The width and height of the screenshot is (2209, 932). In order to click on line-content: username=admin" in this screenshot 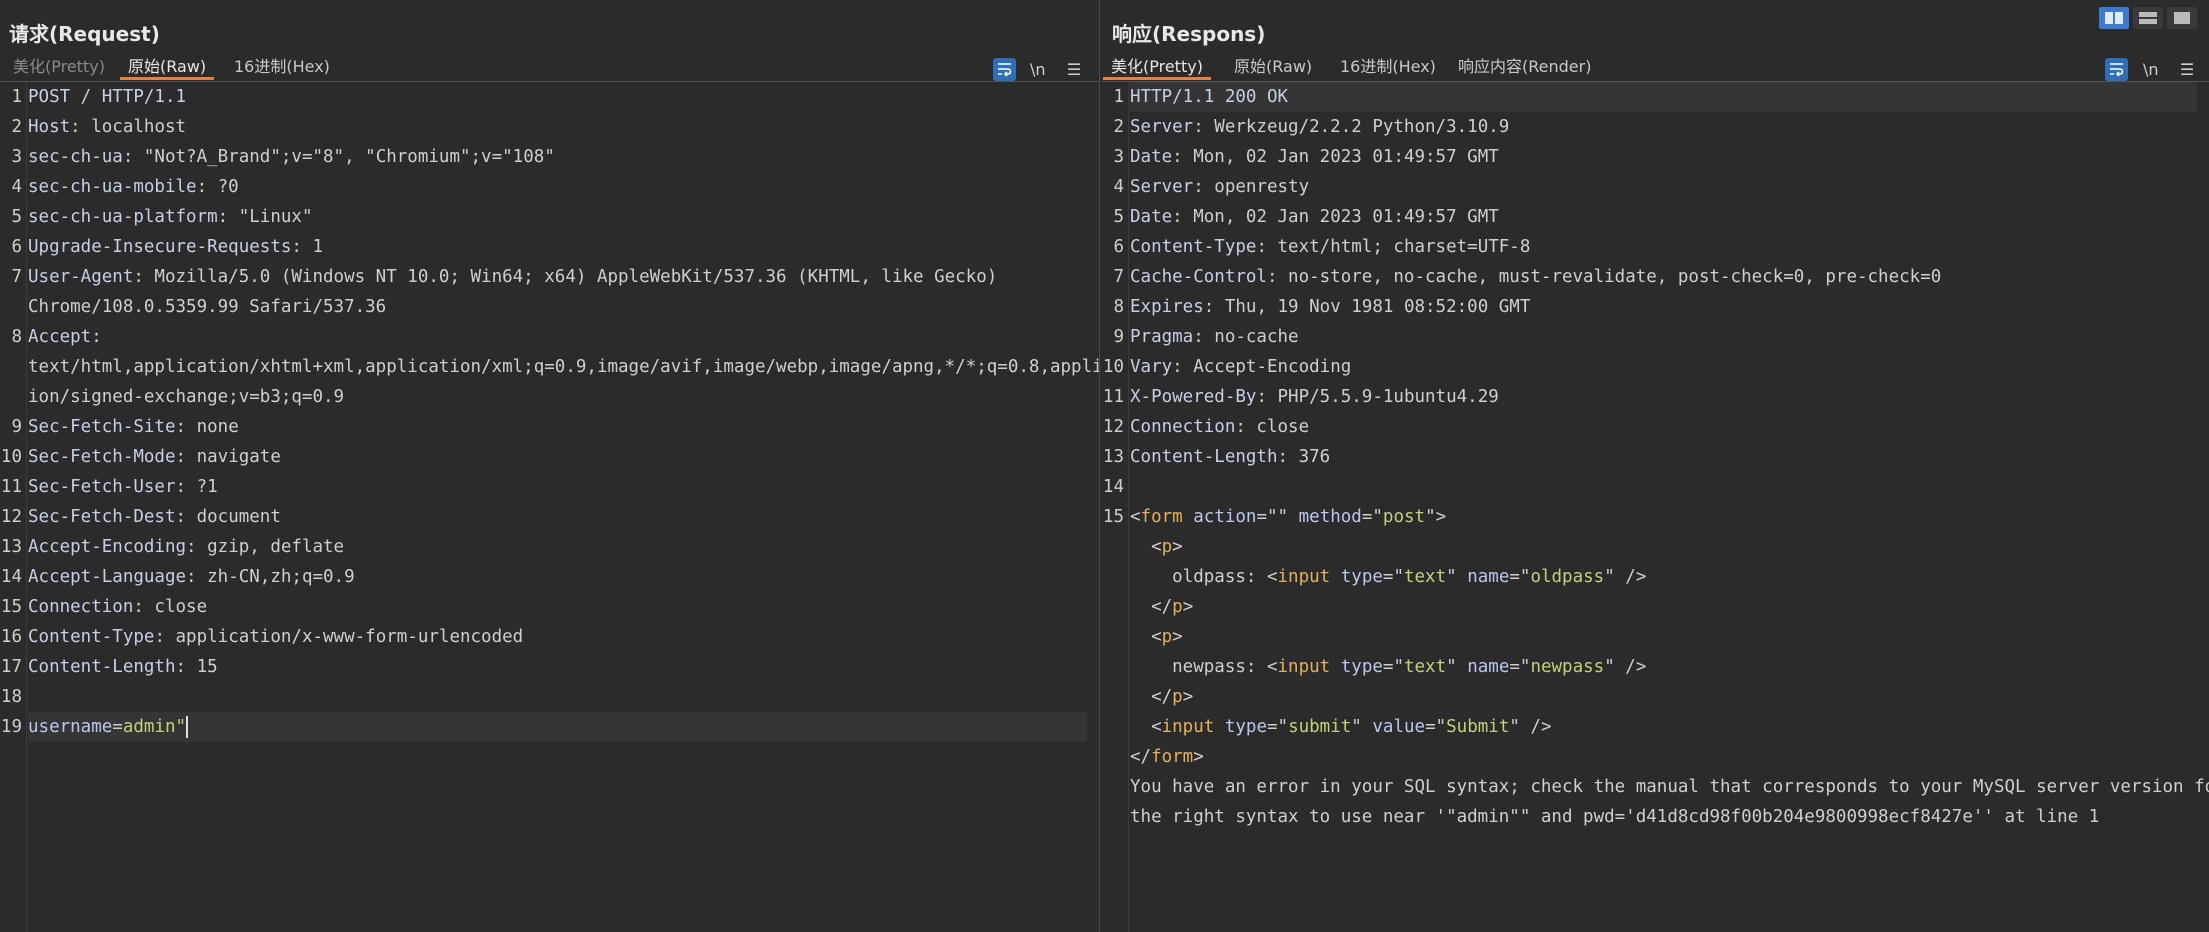, I will do `click(108, 727)`.